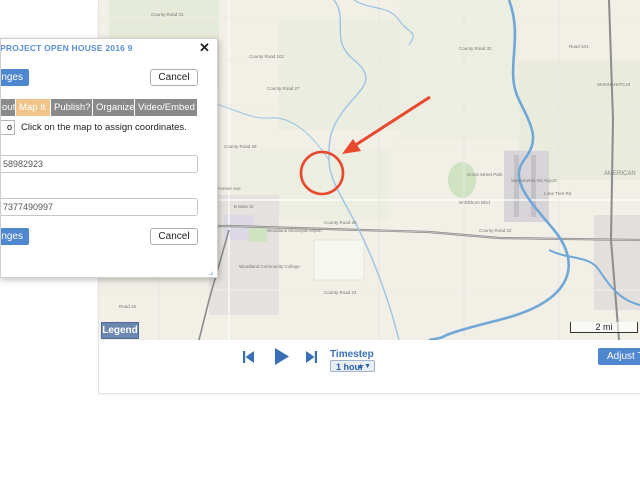 Image resolution: width=640 pixels, height=480 pixels. Describe the element at coordinates (340, 222) in the screenshot. I see `map-label-8: County Road 25` at that location.